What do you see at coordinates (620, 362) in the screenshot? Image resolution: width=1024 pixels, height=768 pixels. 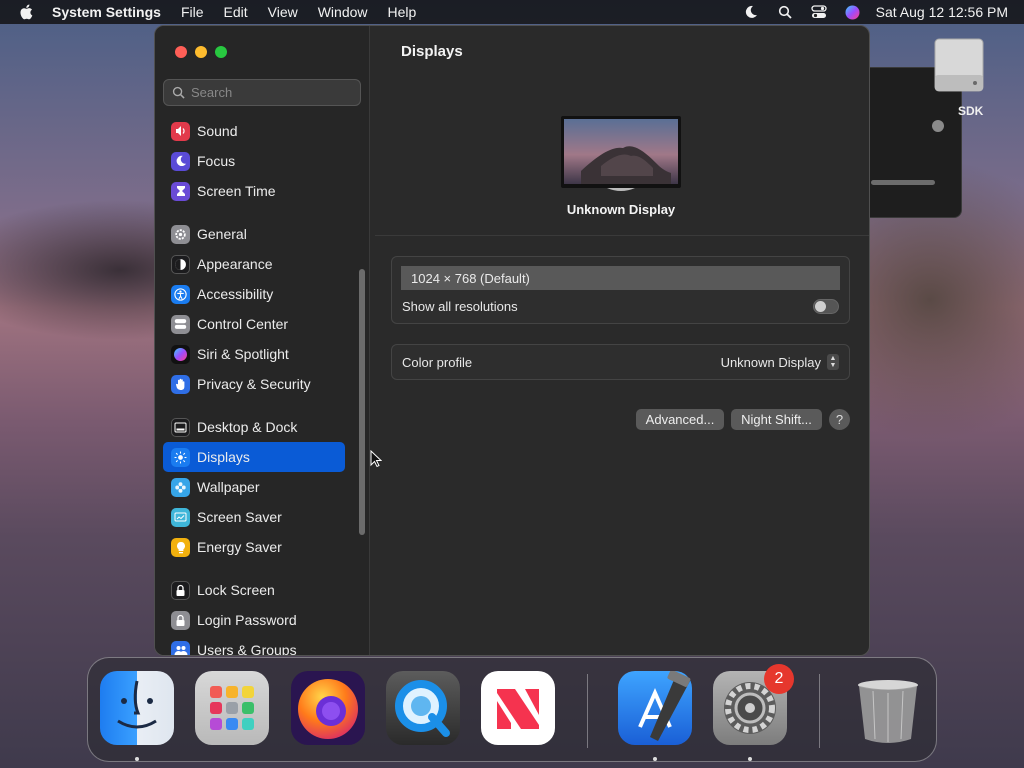 I see `color-profile-card: Color profile Unknown Display ▲ ▼` at bounding box center [620, 362].